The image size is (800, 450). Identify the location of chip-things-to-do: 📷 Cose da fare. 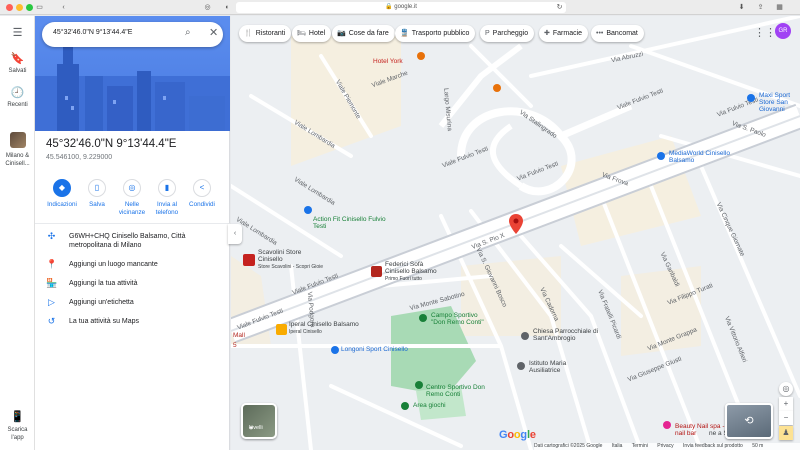
(363, 33).